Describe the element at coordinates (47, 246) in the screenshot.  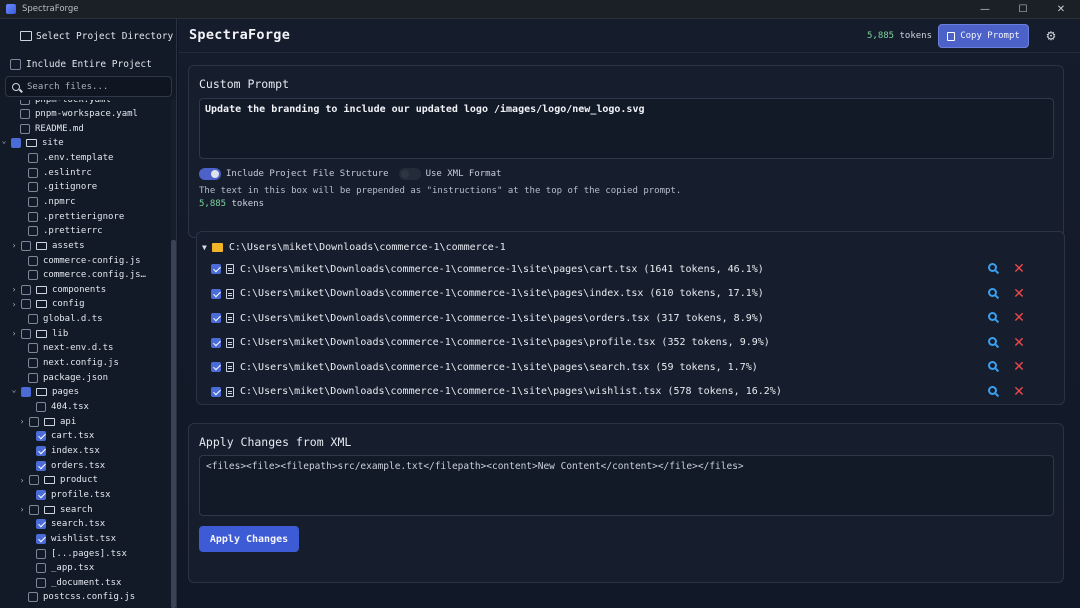
I see `tree-folder: › assets` at that location.